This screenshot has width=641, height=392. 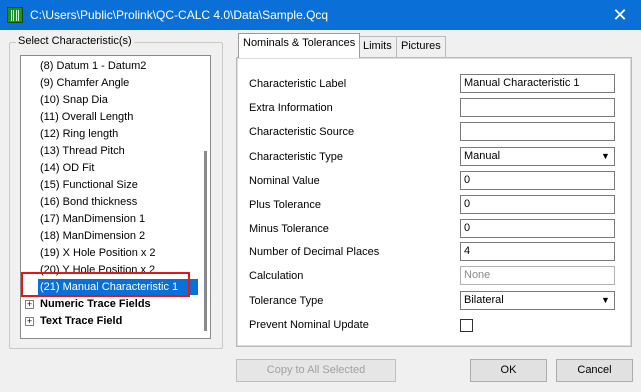 What do you see at coordinates (299, 43) in the screenshot?
I see `tab-label: Nominals & Tolerances` at bounding box center [299, 43].